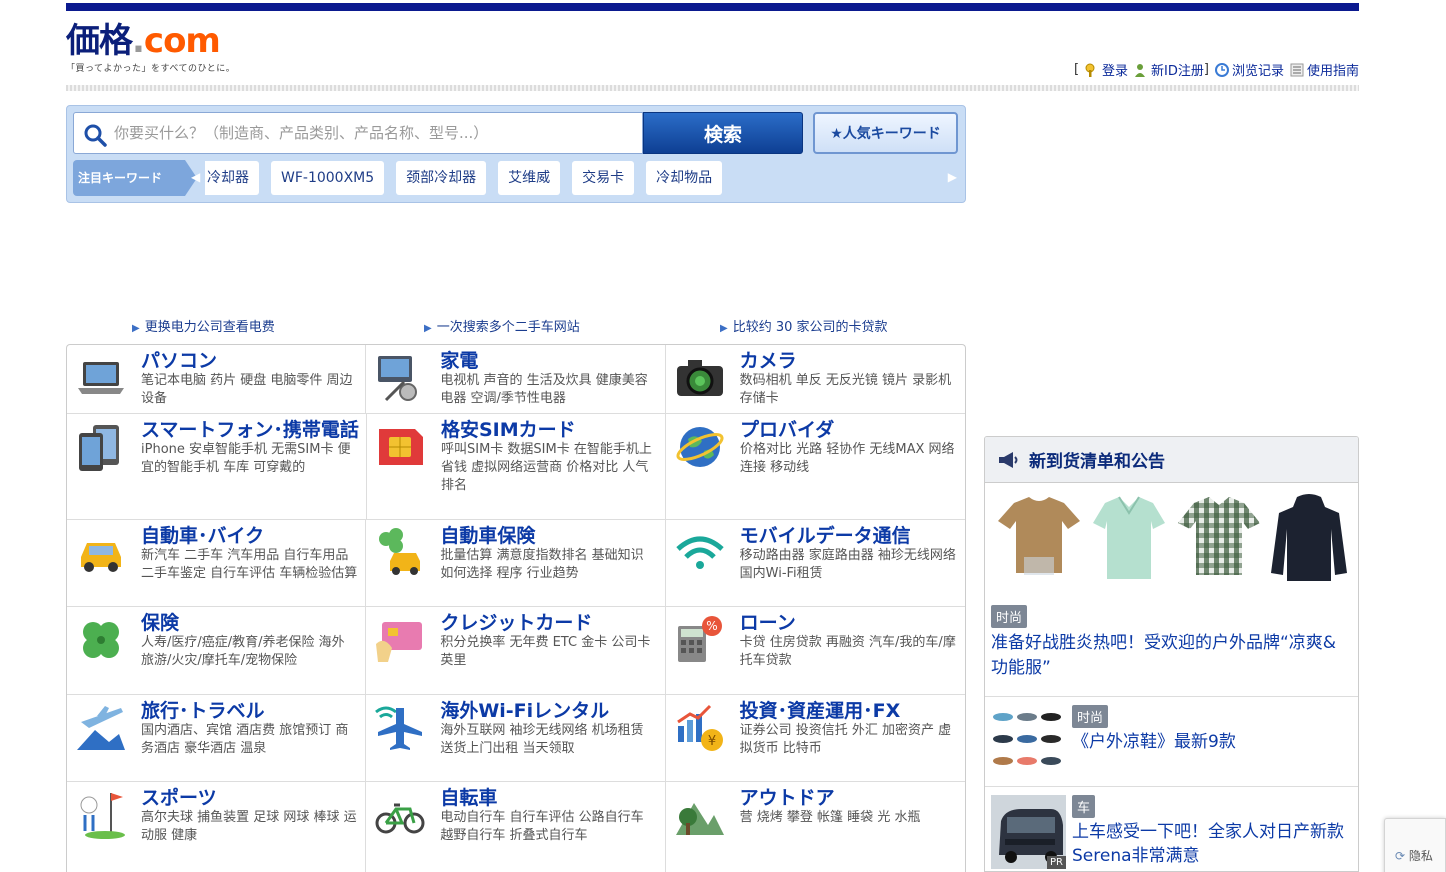 The width and height of the screenshot is (1446, 872). I want to click on category-appliance: 家電 电视机 声音的 生活及炊具 健康美容电器 空调/季节性电器, so click(516, 379).